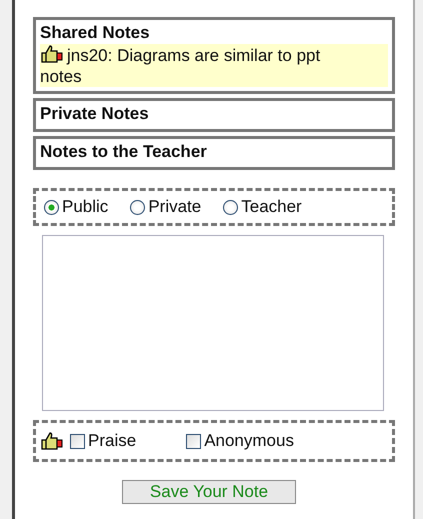  I want to click on visibility-radio: Private, so click(166, 207).